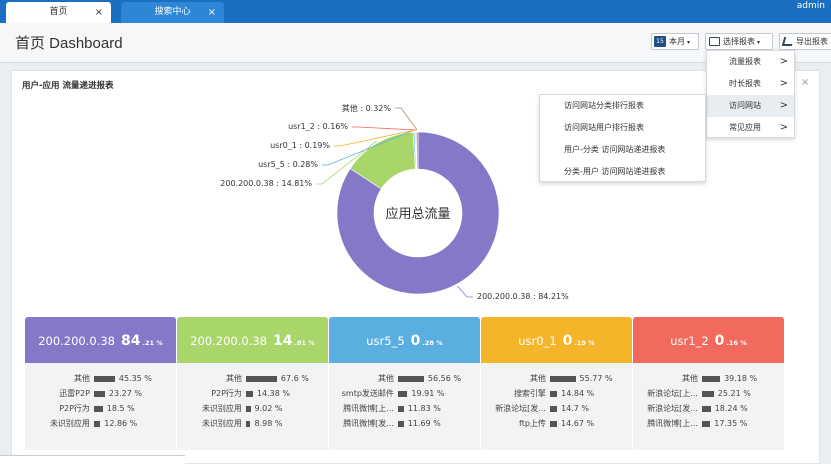  I want to click on stat-card-name: usr0_1, so click(537, 341).